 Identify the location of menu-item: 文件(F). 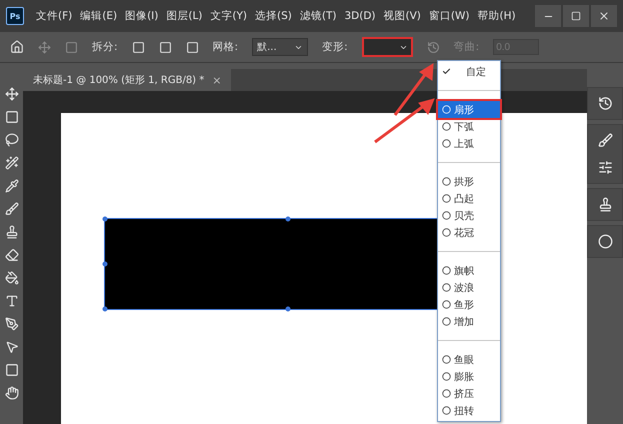
(54, 16).